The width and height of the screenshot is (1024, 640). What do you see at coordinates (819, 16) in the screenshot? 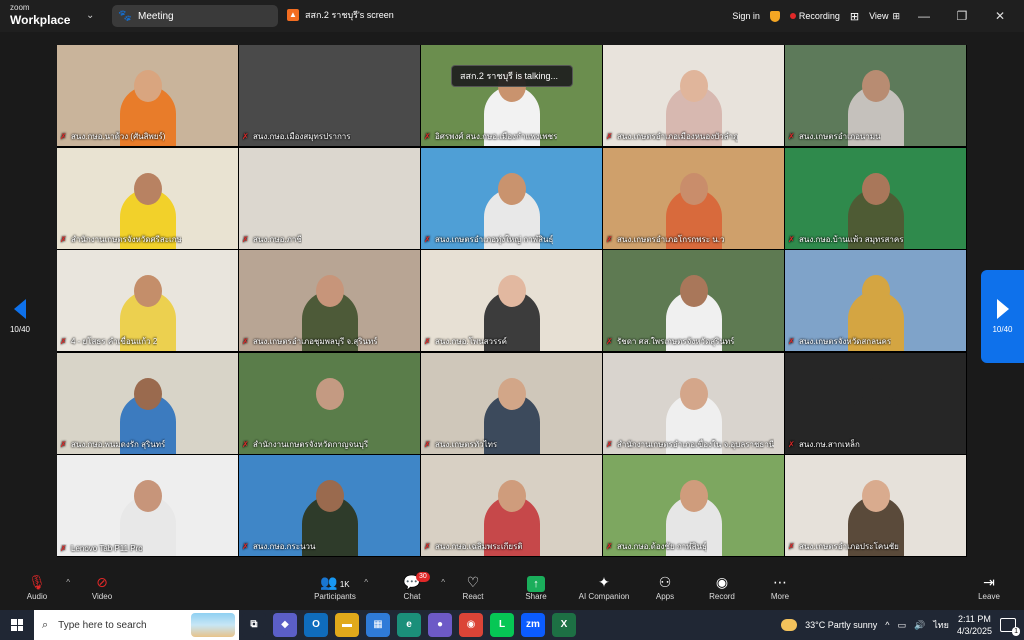
I see `recording-label: Recording` at bounding box center [819, 16].